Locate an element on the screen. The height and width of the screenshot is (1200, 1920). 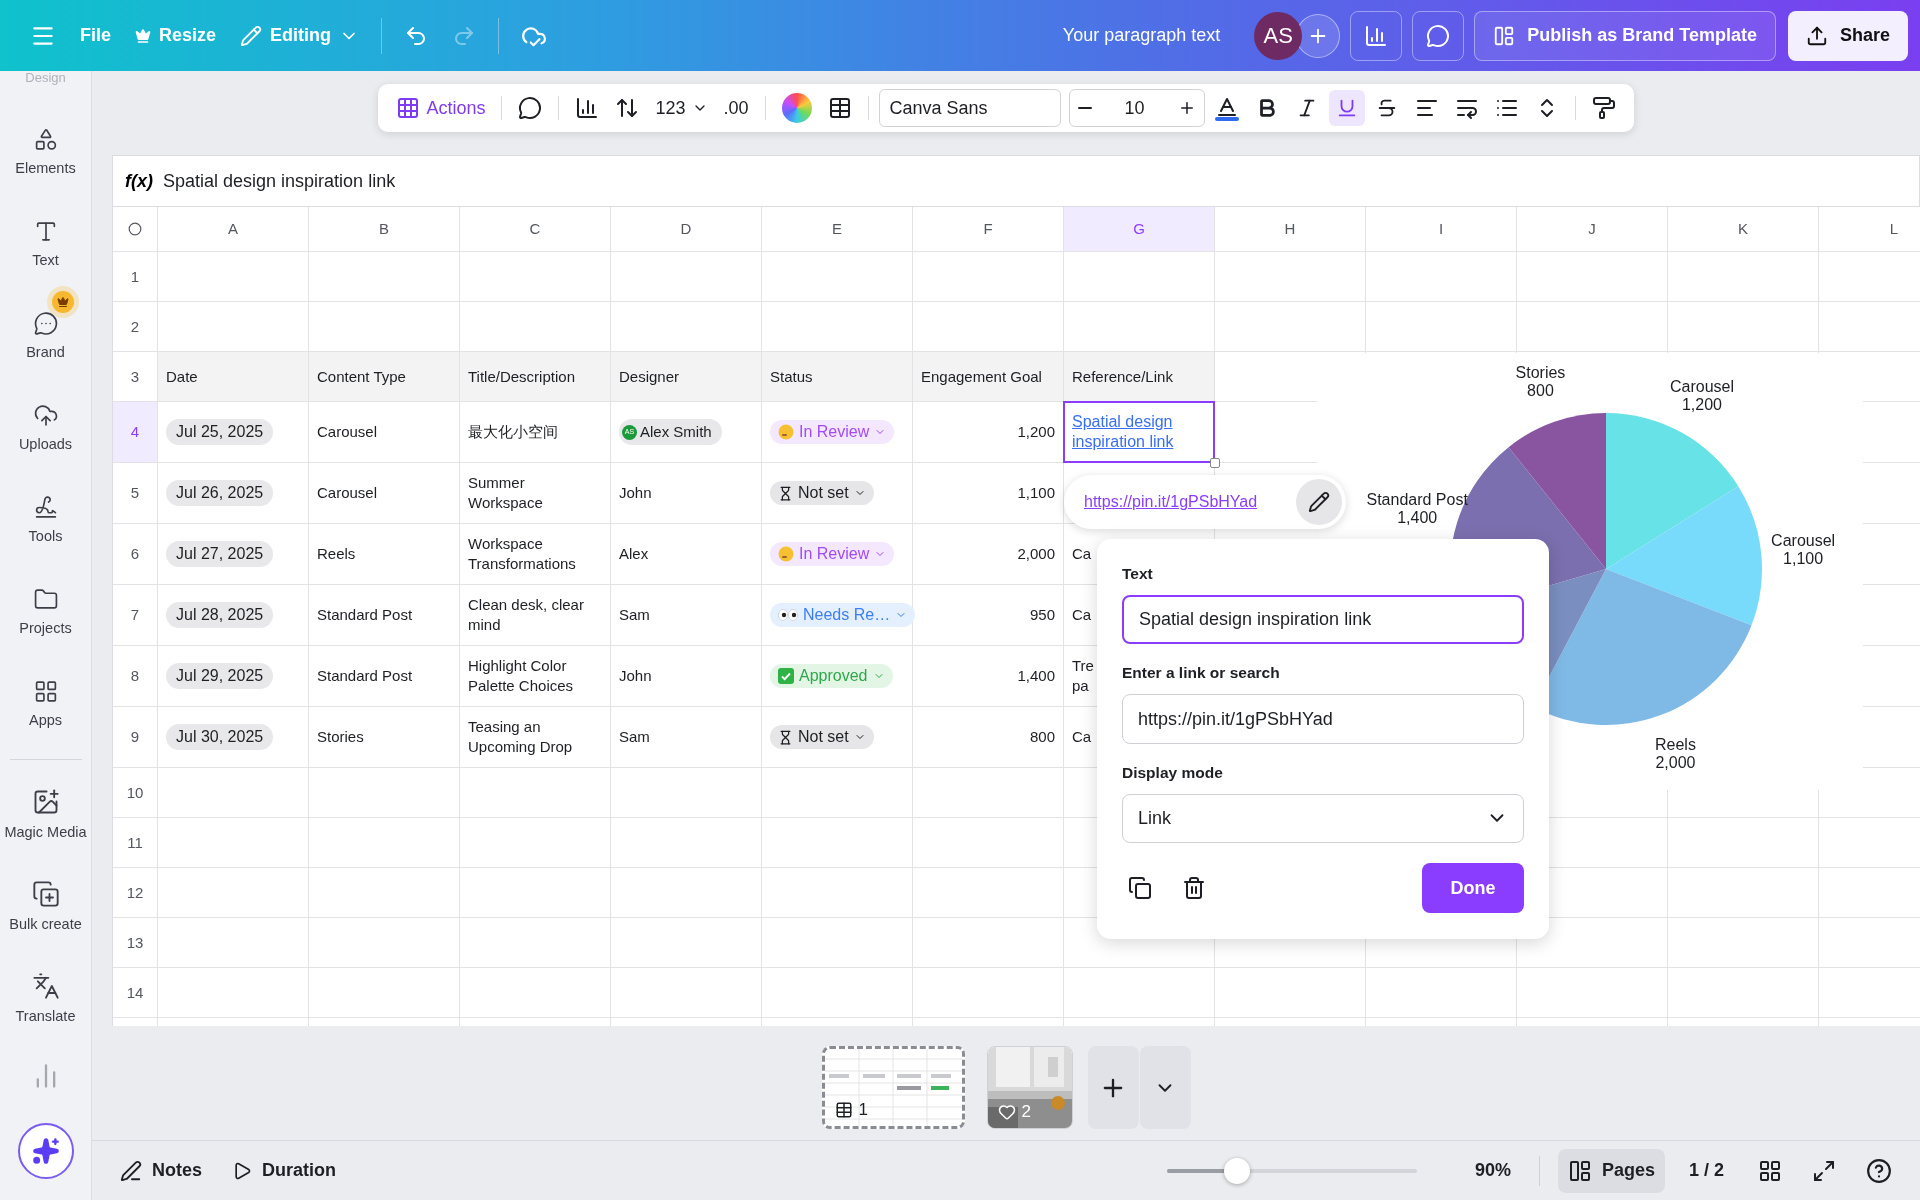
resize-handle is located at coordinates (1215, 463).